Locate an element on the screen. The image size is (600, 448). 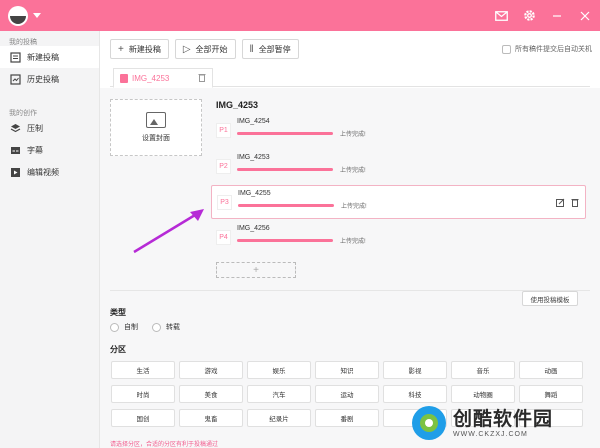
type-repost-radio: 转载 is located at coordinates (166, 327).